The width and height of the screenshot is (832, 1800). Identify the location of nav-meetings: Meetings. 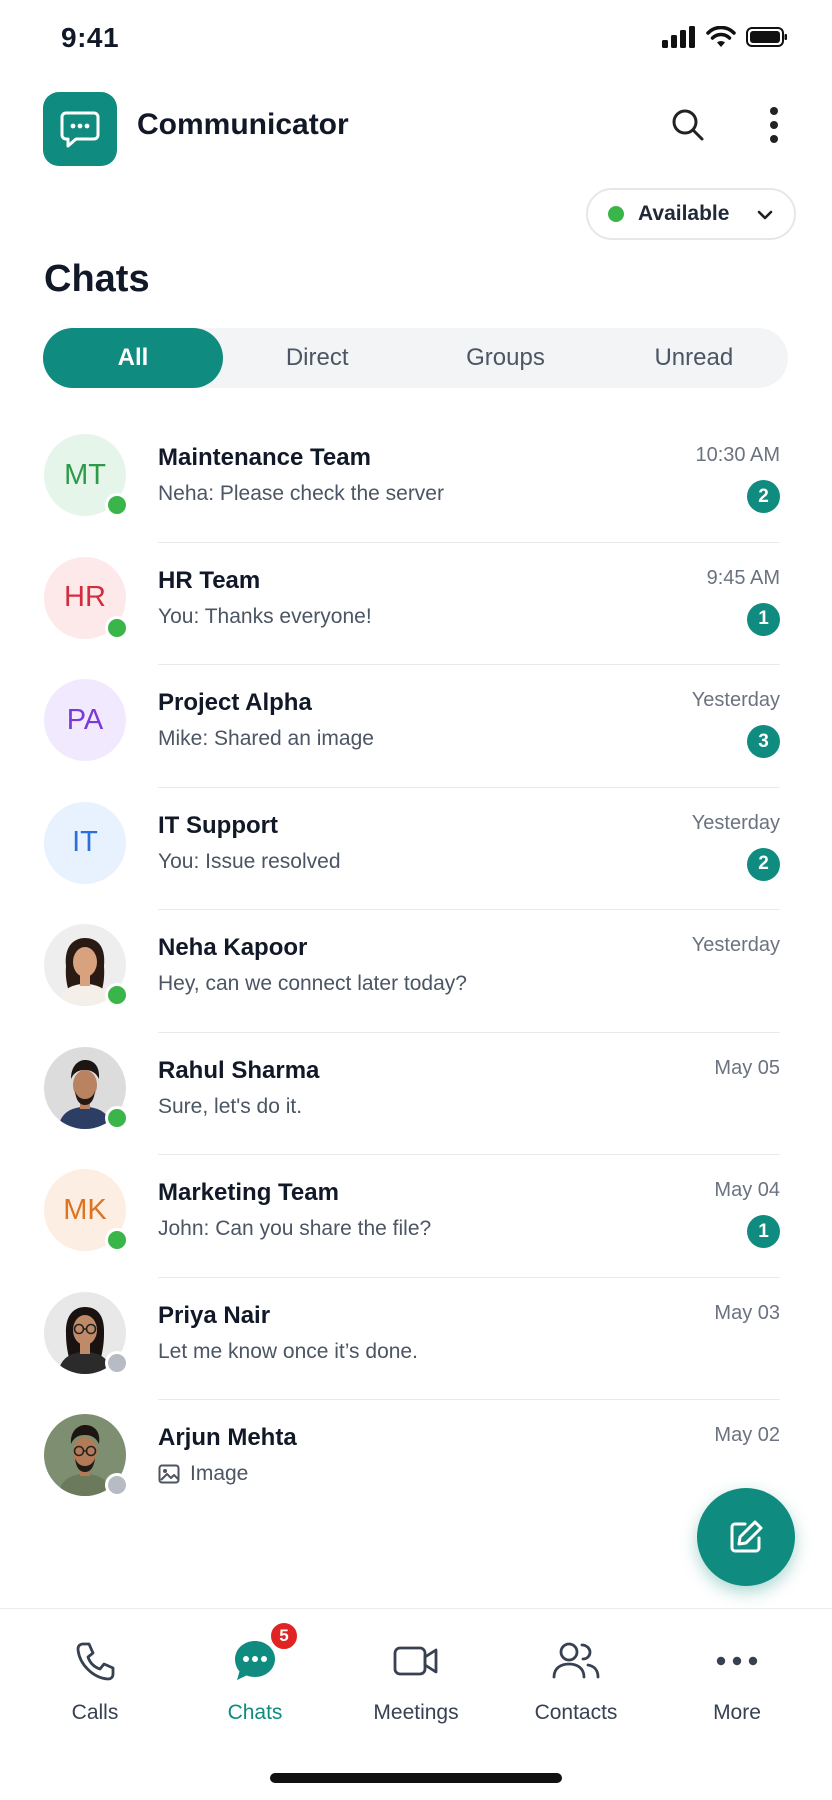
(416, 1679).